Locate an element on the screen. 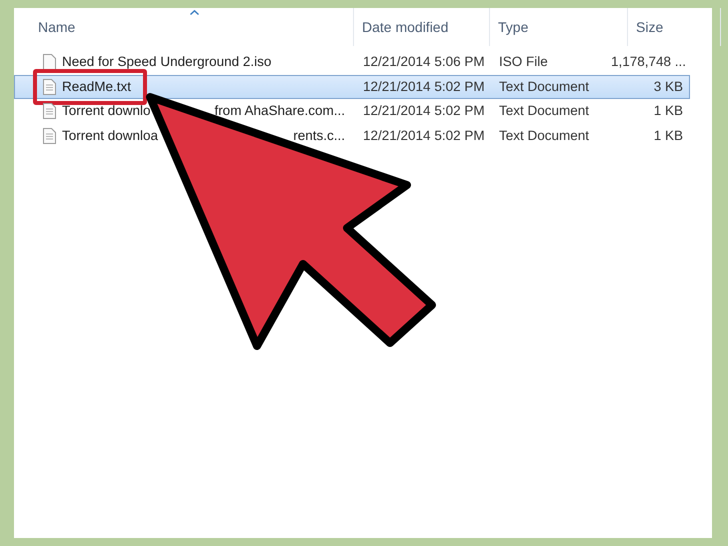  column-header: Name is located at coordinates (196, 27).